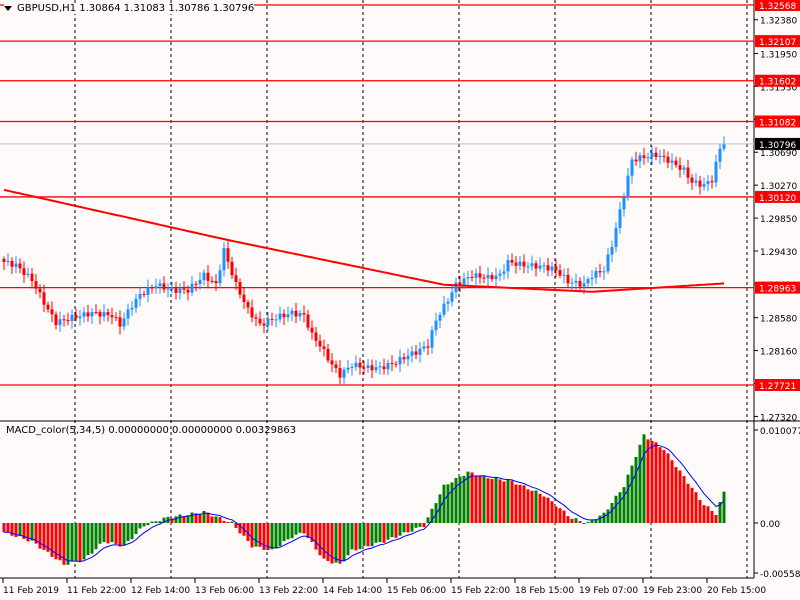  Describe the element at coordinates (778, 187) in the screenshot. I see `price-tick-label: 1.30270` at that location.